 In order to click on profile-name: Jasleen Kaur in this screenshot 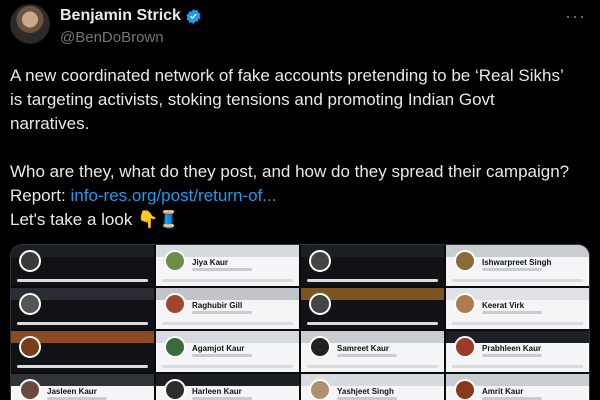, I will do `click(72, 391)`.